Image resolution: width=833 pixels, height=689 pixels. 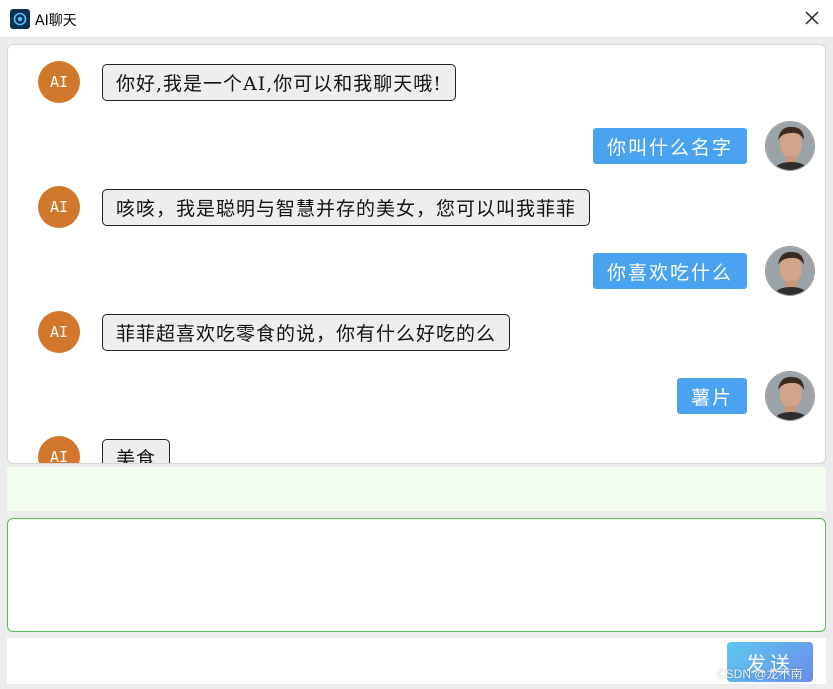 I want to click on user-message-bubble: 薯片, so click(x=711, y=396).